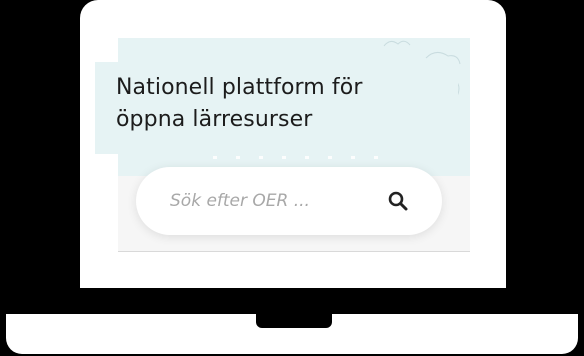 This screenshot has height=356, width=584. I want to click on screen-divider, so click(294, 251).